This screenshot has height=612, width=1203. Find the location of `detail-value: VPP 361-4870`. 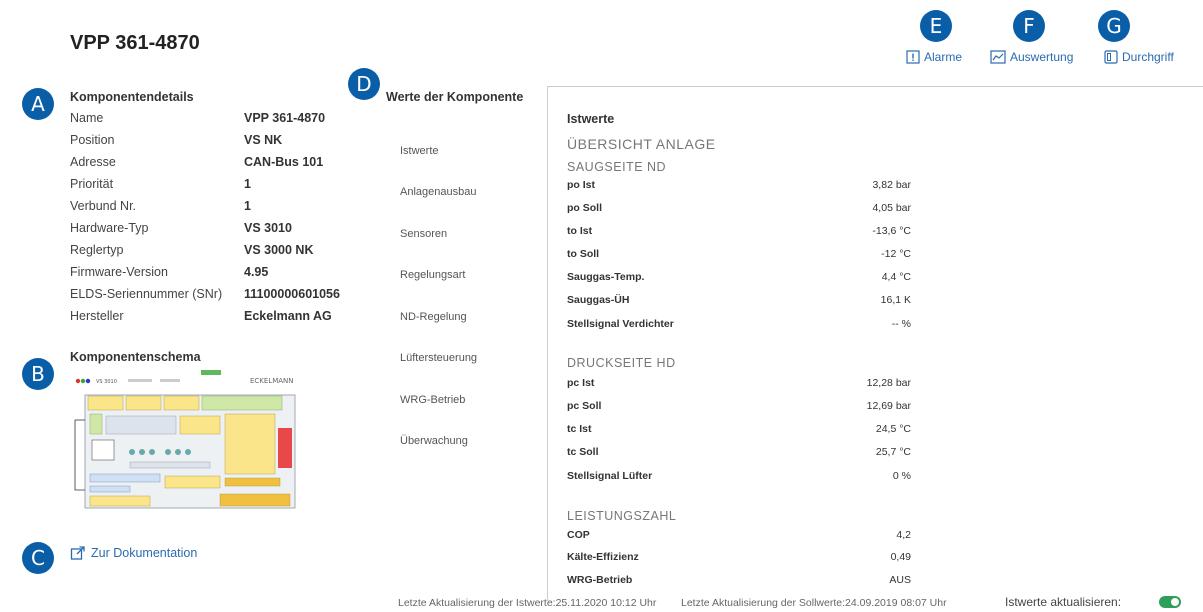

detail-value: VPP 361-4870 is located at coordinates (285, 118).